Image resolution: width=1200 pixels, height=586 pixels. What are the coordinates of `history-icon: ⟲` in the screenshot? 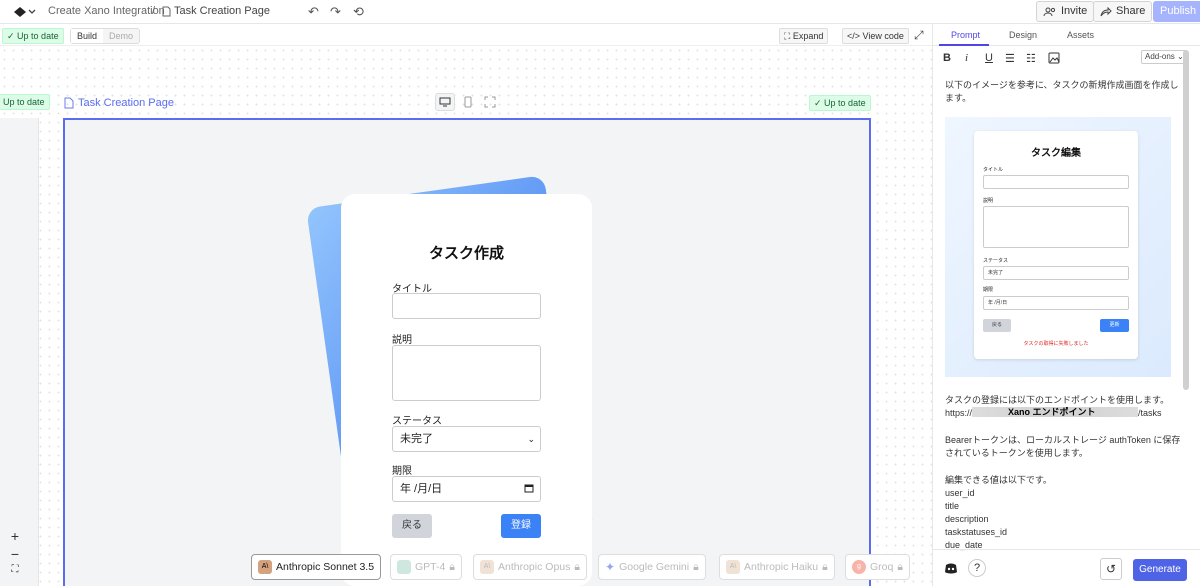 It's located at (358, 12).